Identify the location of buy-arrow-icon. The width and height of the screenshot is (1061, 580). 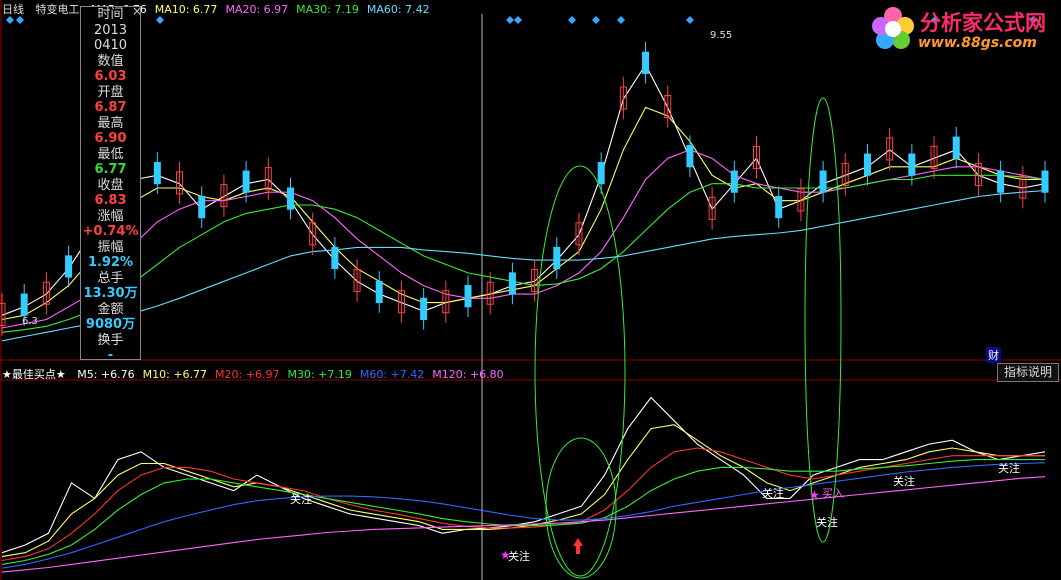
(578, 546).